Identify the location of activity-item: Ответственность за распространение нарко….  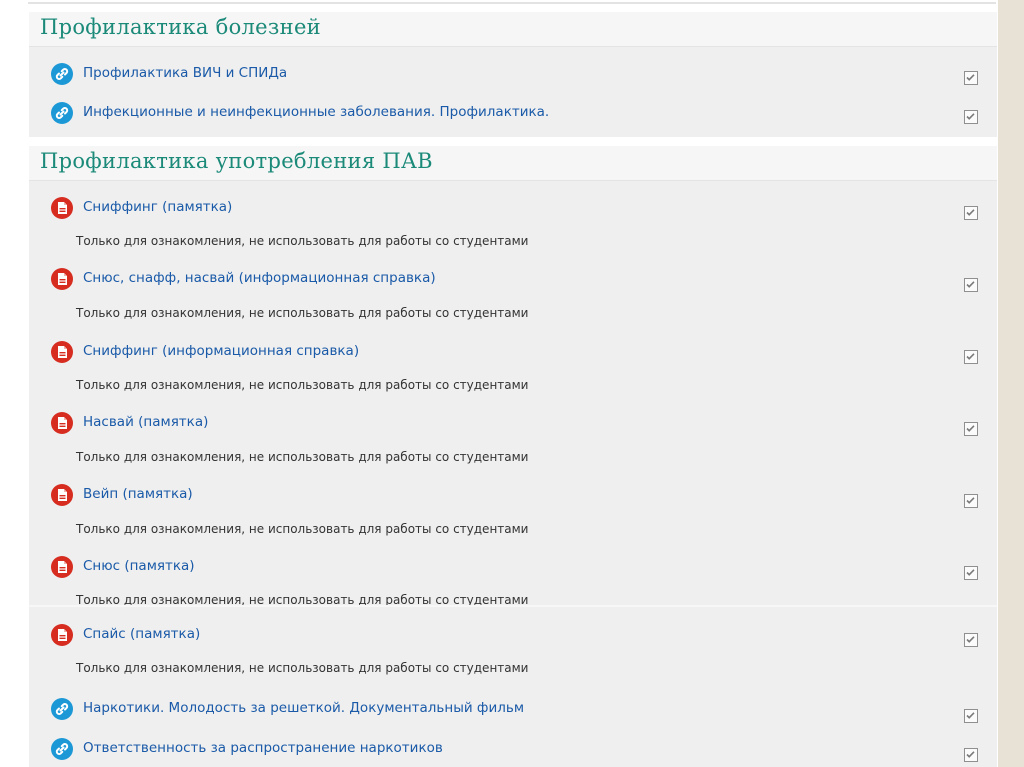
(513, 749).